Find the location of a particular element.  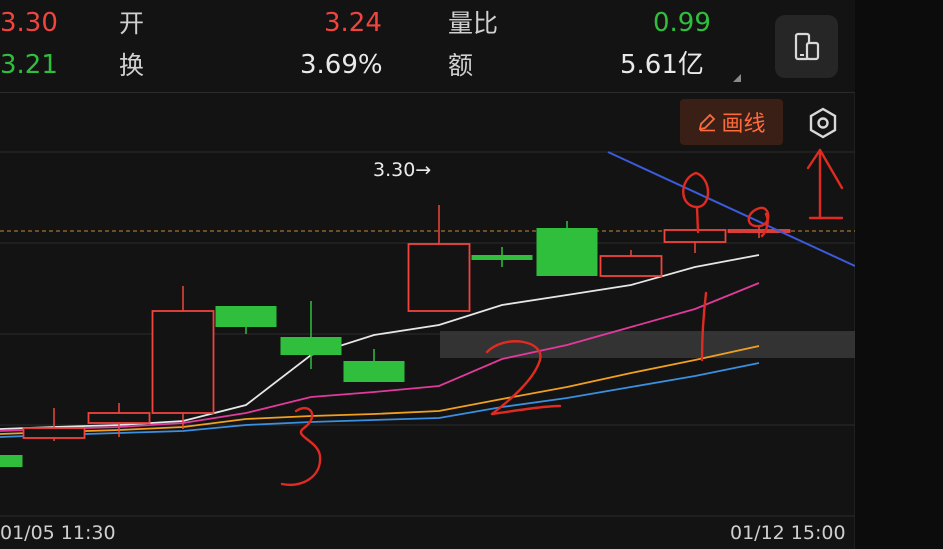

high-price-annotation: 3.30→ is located at coordinates (402, 170).